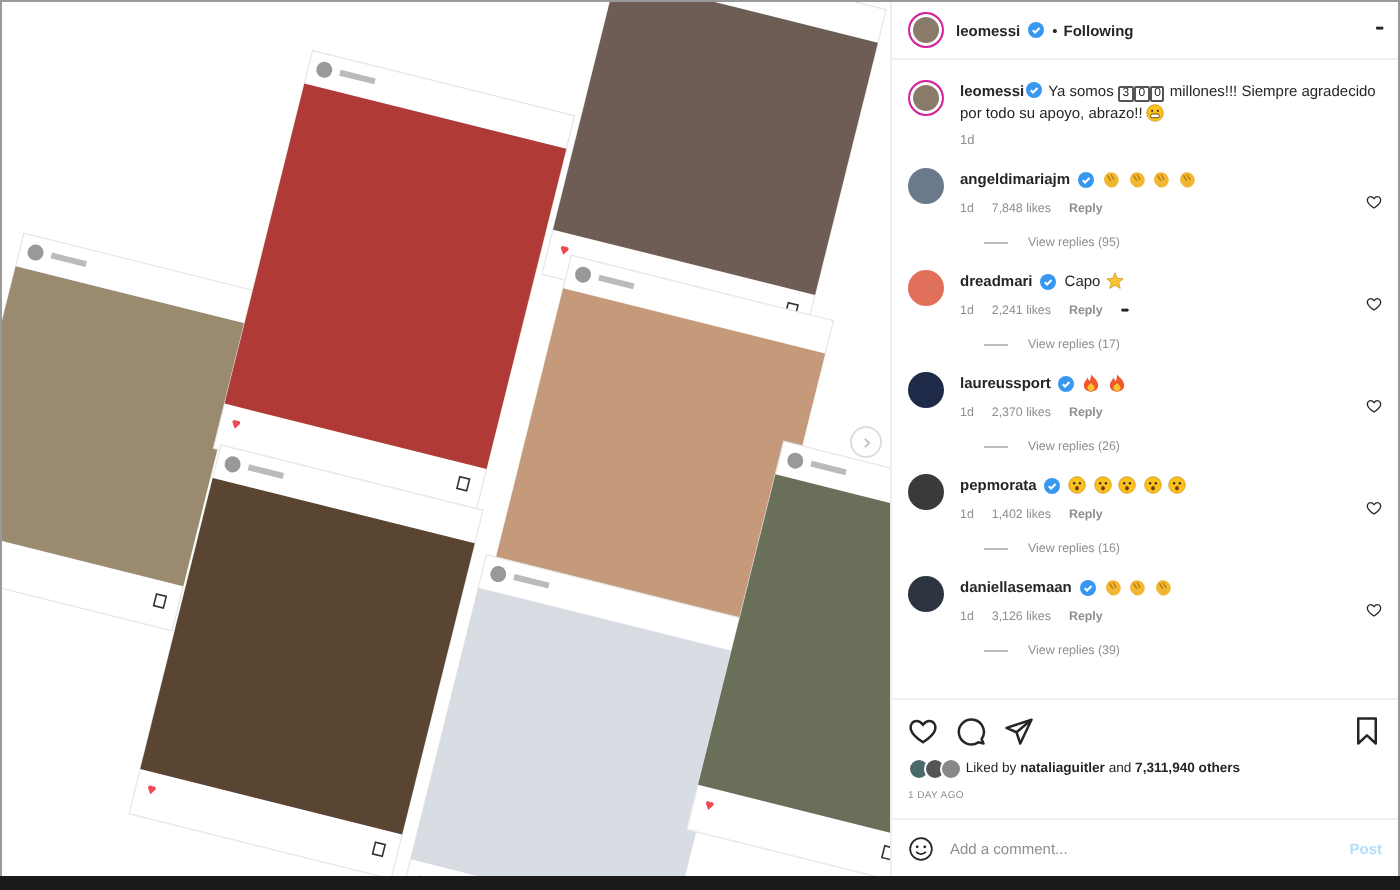  I want to click on chevron-right-icon, so click(866, 442).